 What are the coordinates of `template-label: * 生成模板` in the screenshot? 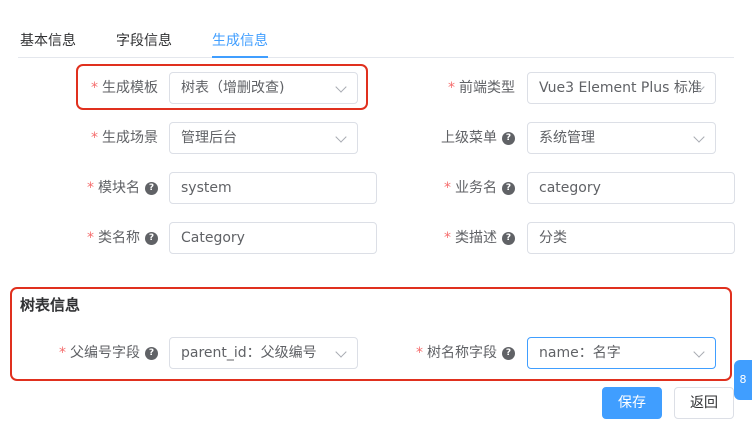 It's located at (124, 88).